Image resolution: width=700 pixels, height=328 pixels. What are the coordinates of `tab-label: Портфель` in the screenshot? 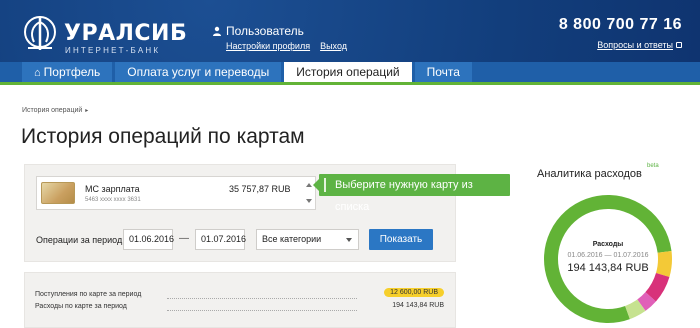 It's located at (72, 72).